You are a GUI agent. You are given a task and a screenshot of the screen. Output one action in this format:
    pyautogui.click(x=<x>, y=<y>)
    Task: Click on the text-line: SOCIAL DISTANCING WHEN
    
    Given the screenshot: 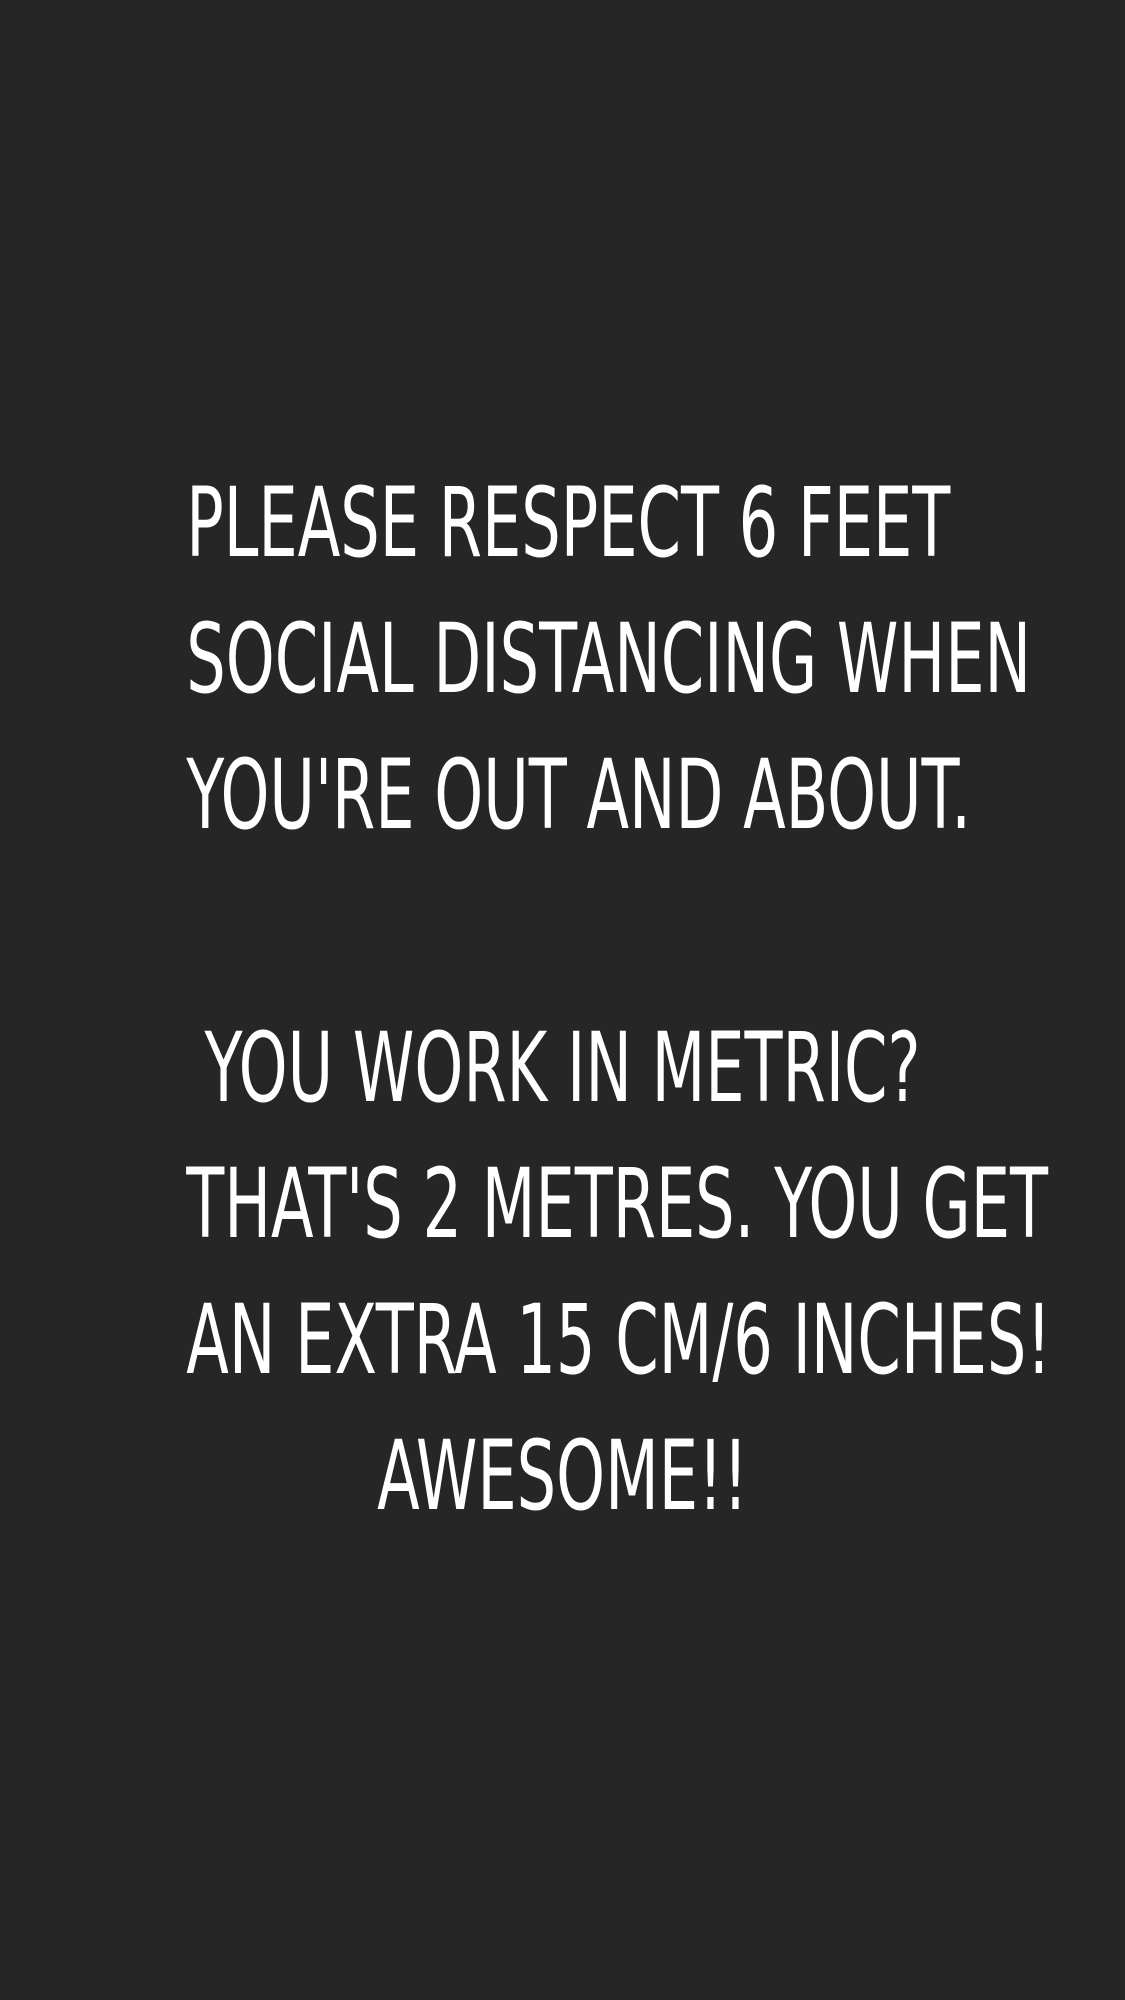 What is the action you would take?
    pyautogui.click(x=608, y=659)
    